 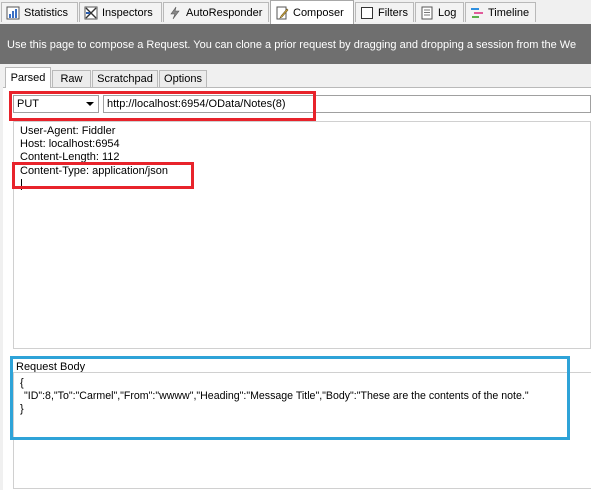 I want to click on composer-icon, so click(x=282, y=12).